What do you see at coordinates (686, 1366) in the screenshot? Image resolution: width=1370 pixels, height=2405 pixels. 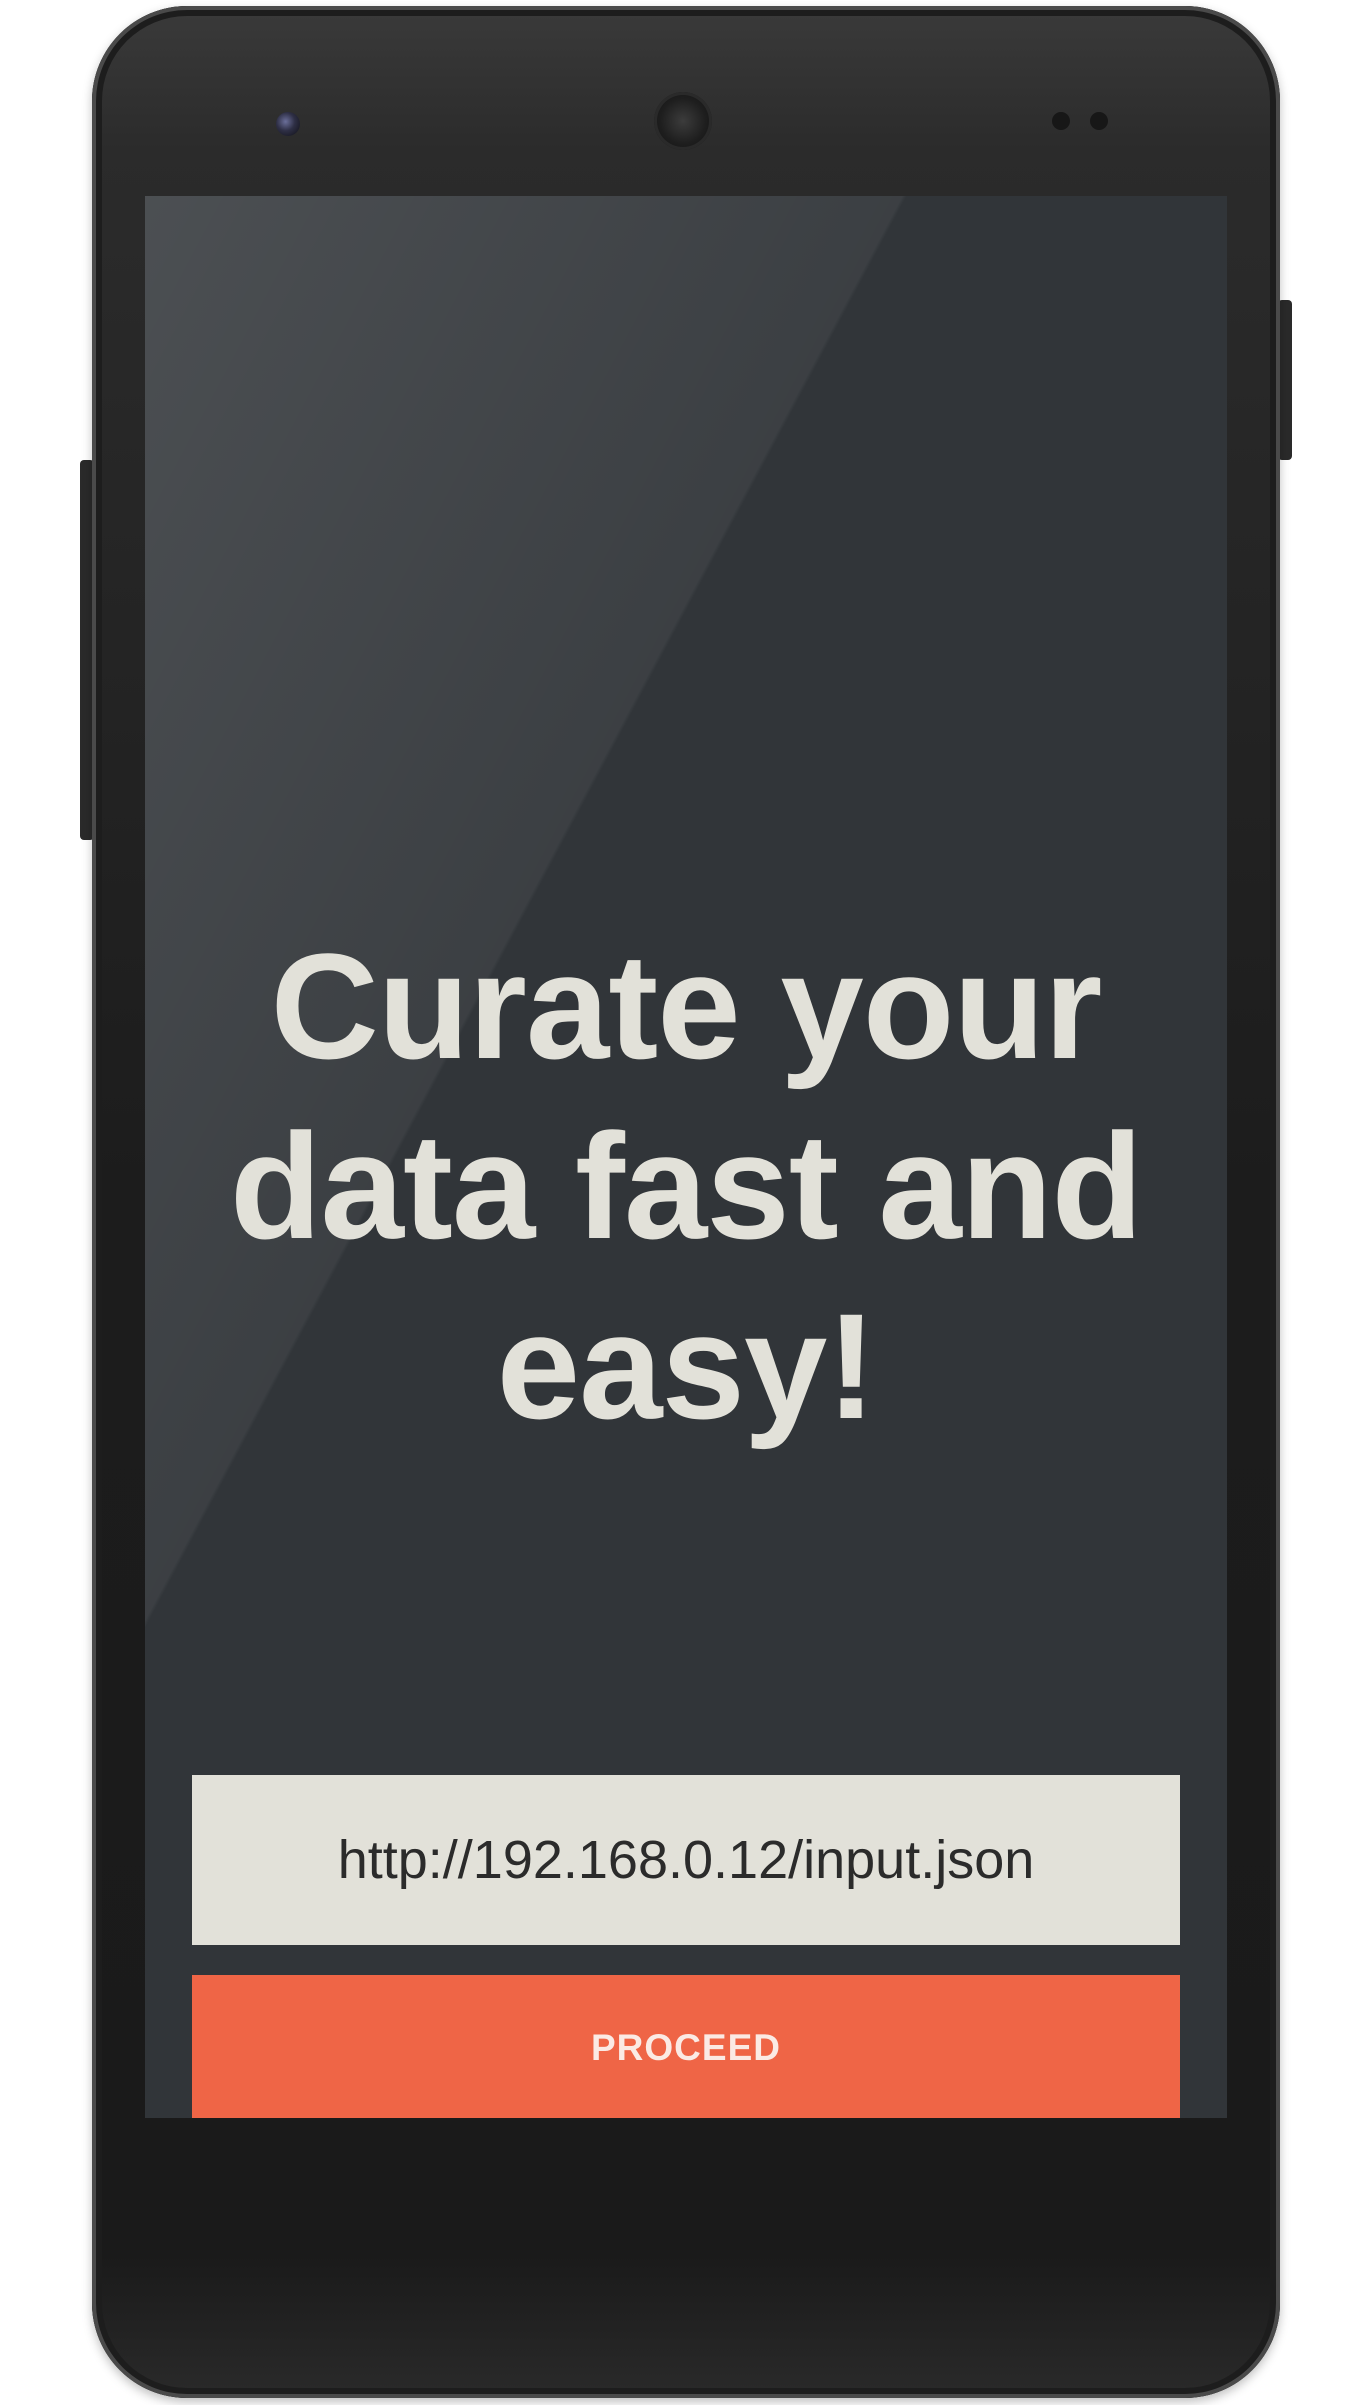 I see `headline-line-3: easy!` at bounding box center [686, 1366].